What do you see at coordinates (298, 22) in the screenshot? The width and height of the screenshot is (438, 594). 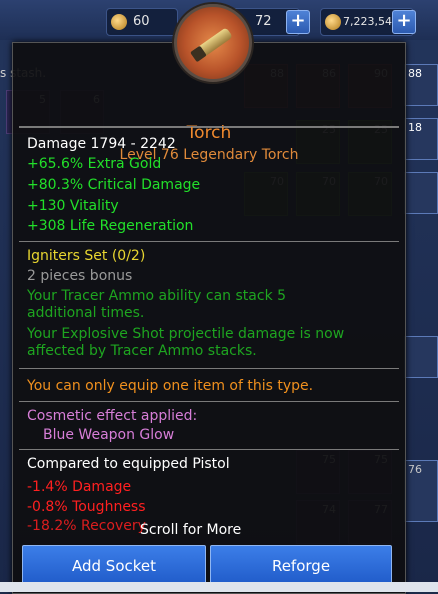 I see `add-shards-button: +` at bounding box center [298, 22].